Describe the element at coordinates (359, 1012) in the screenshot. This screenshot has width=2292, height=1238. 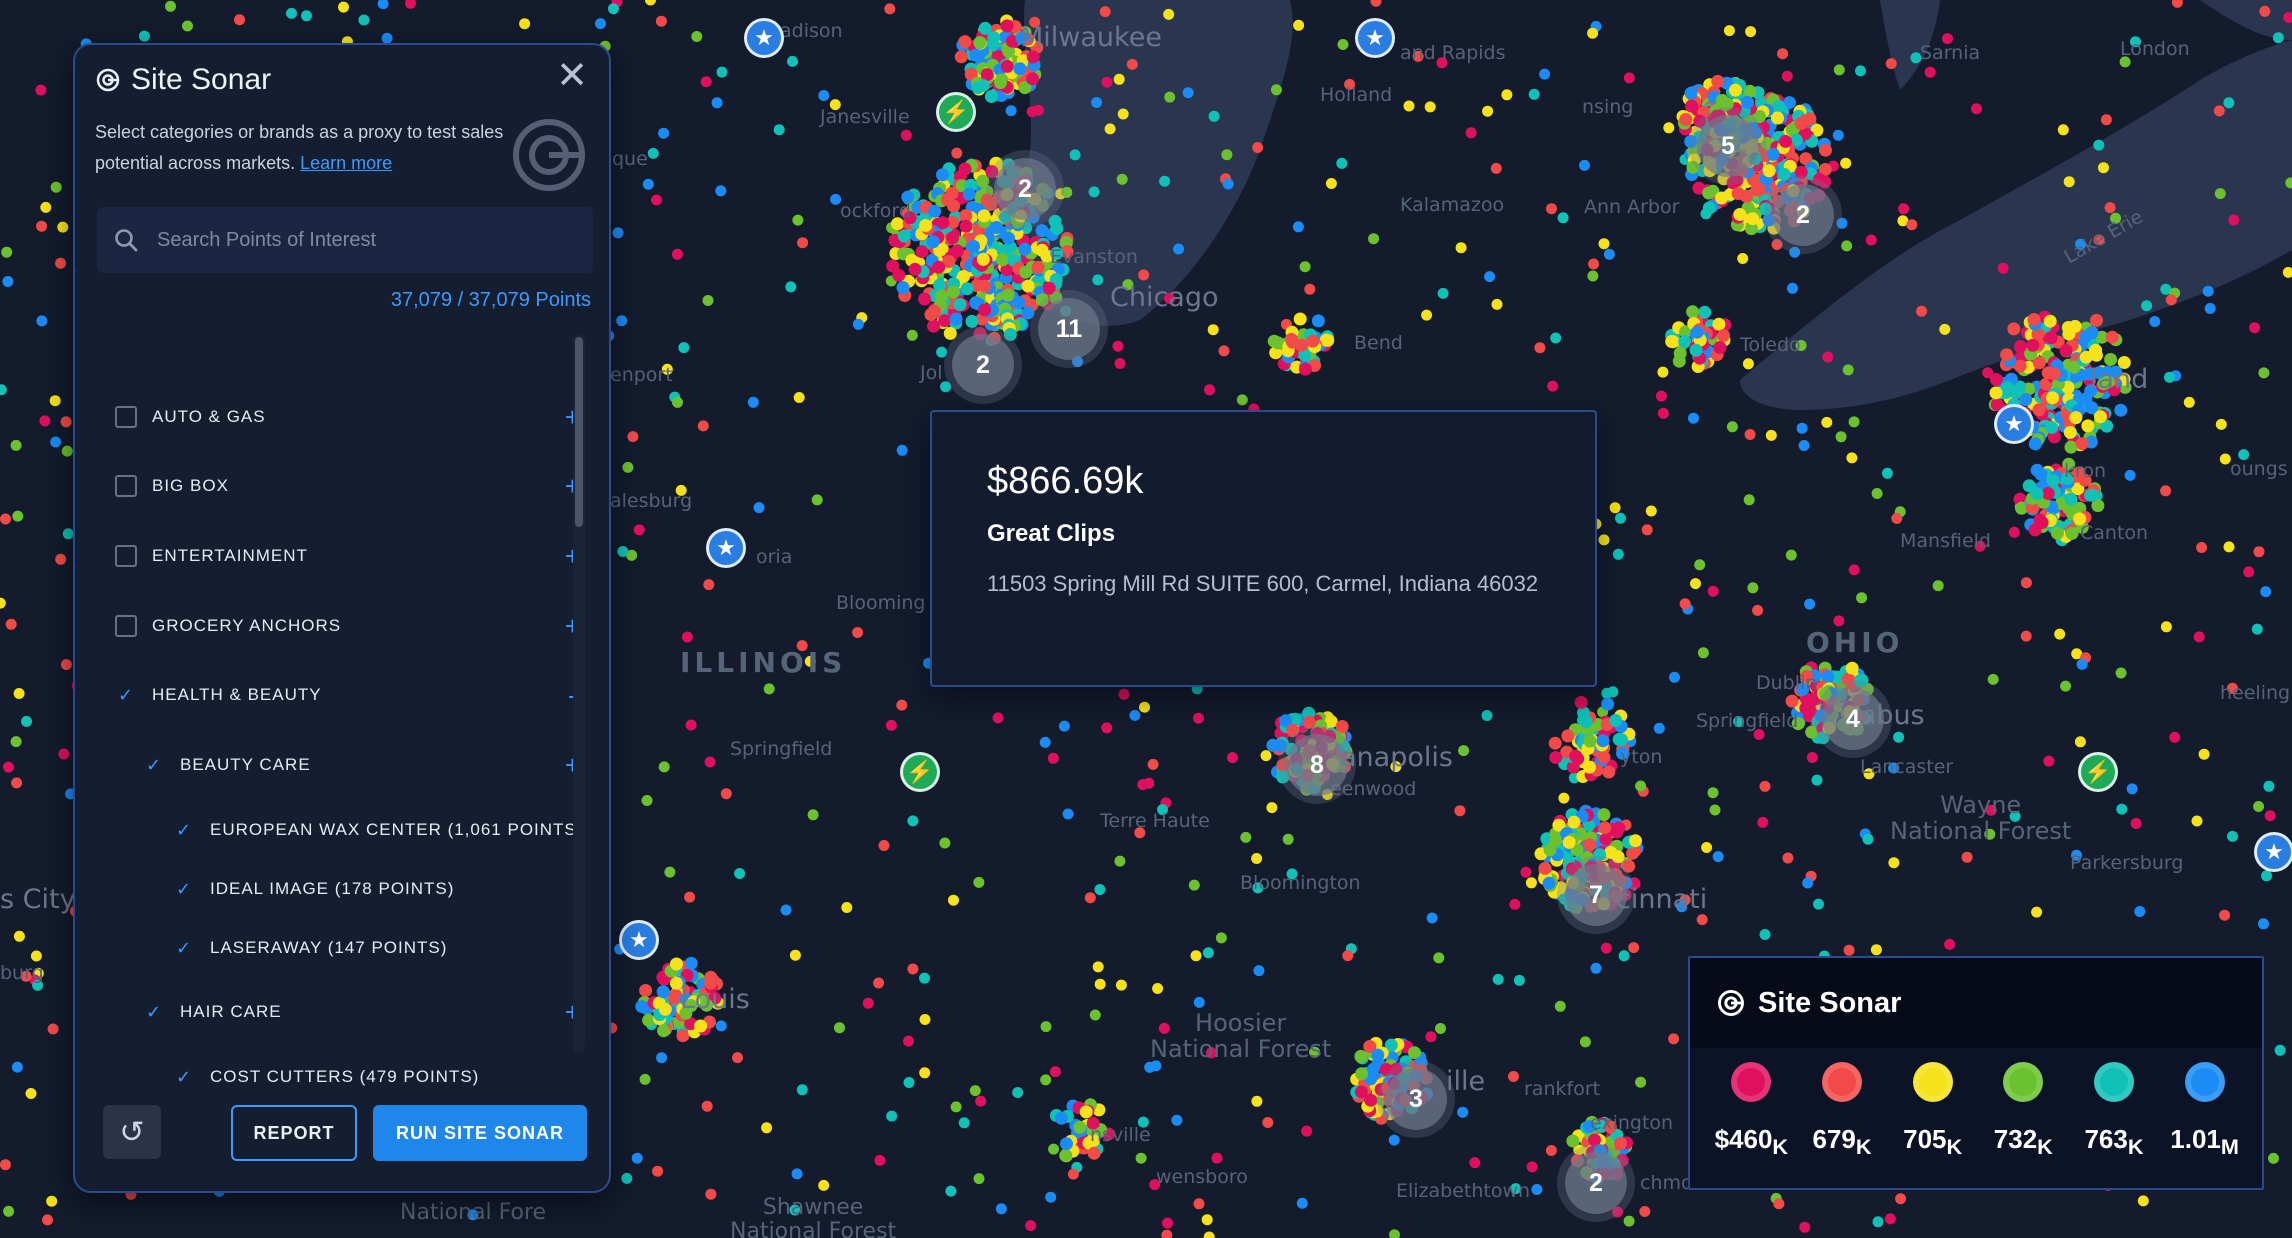
I see `subcategory-hair-care: ✓ HAIR CARE +` at that location.